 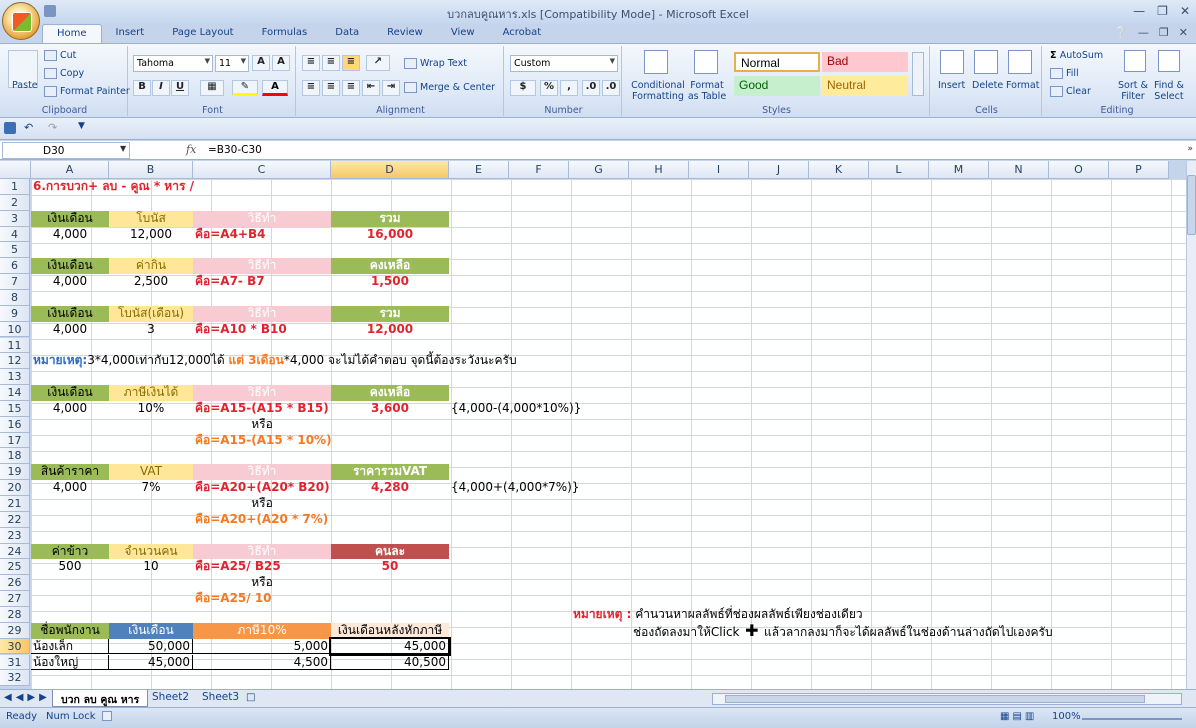 I want to click on horizontal-scrollbar, so click(x=947, y=699).